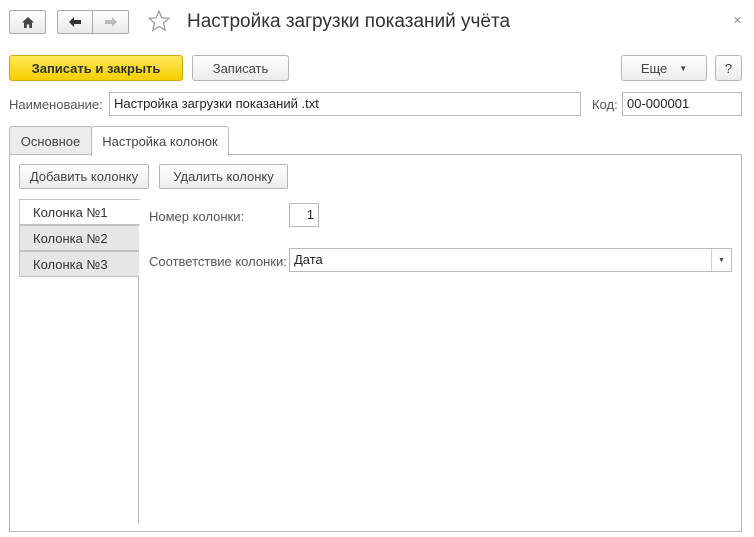 The width and height of the screenshot is (754, 537). Describe the element at coordinates (218, 261) in the screenshot. I see `column-mapping-label: Соответствие колонки:` at that location.